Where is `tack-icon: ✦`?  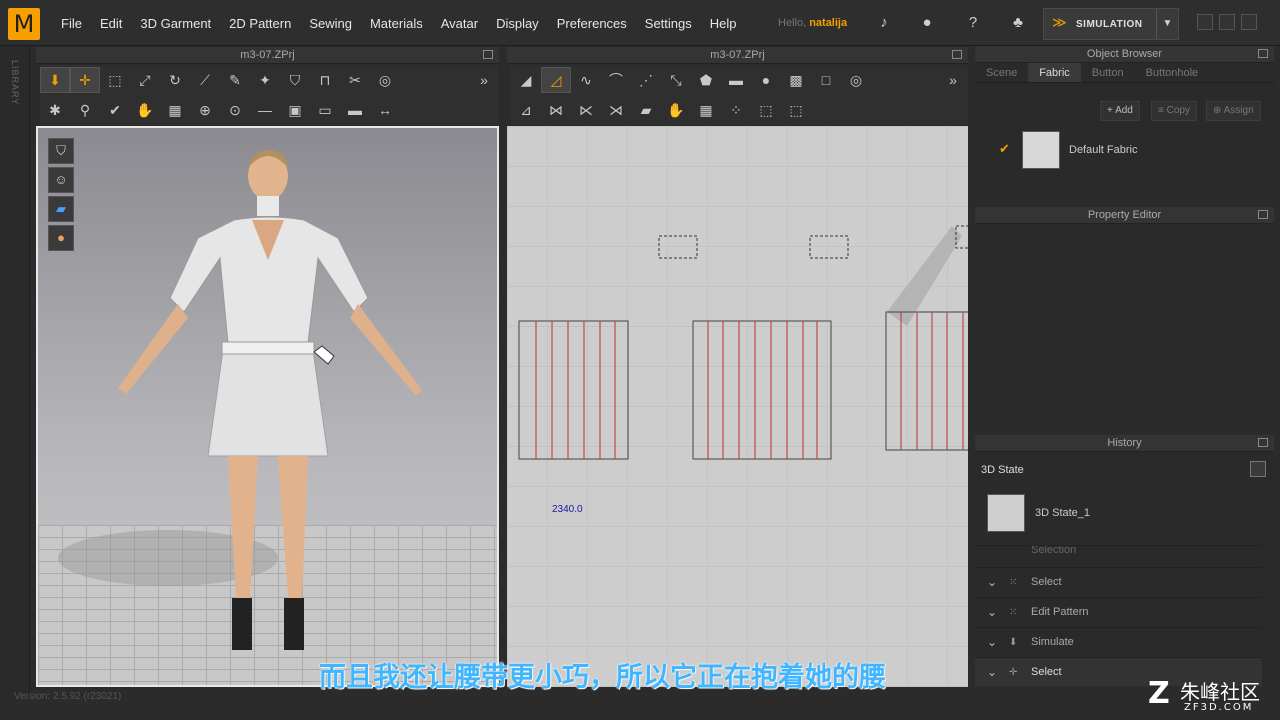
tack-icon: ✦ is located at coordinates (265, 80).